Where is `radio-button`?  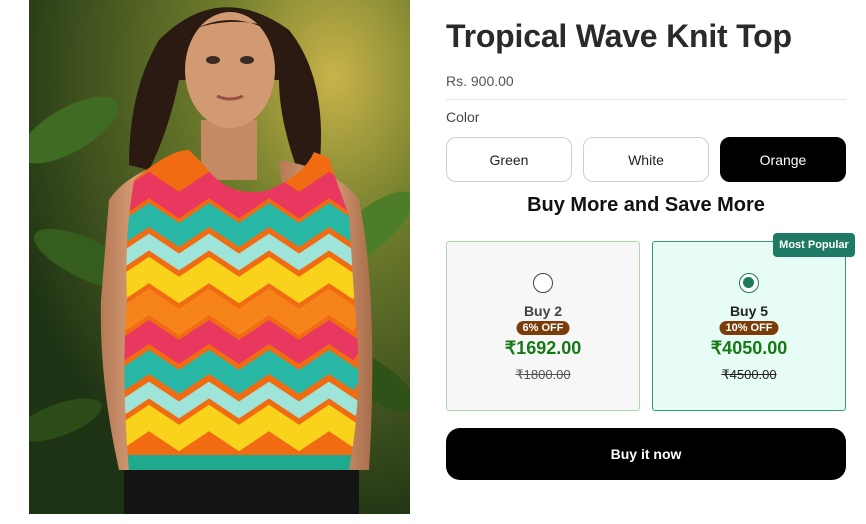 radio-button is located at coordinates (543, 283).